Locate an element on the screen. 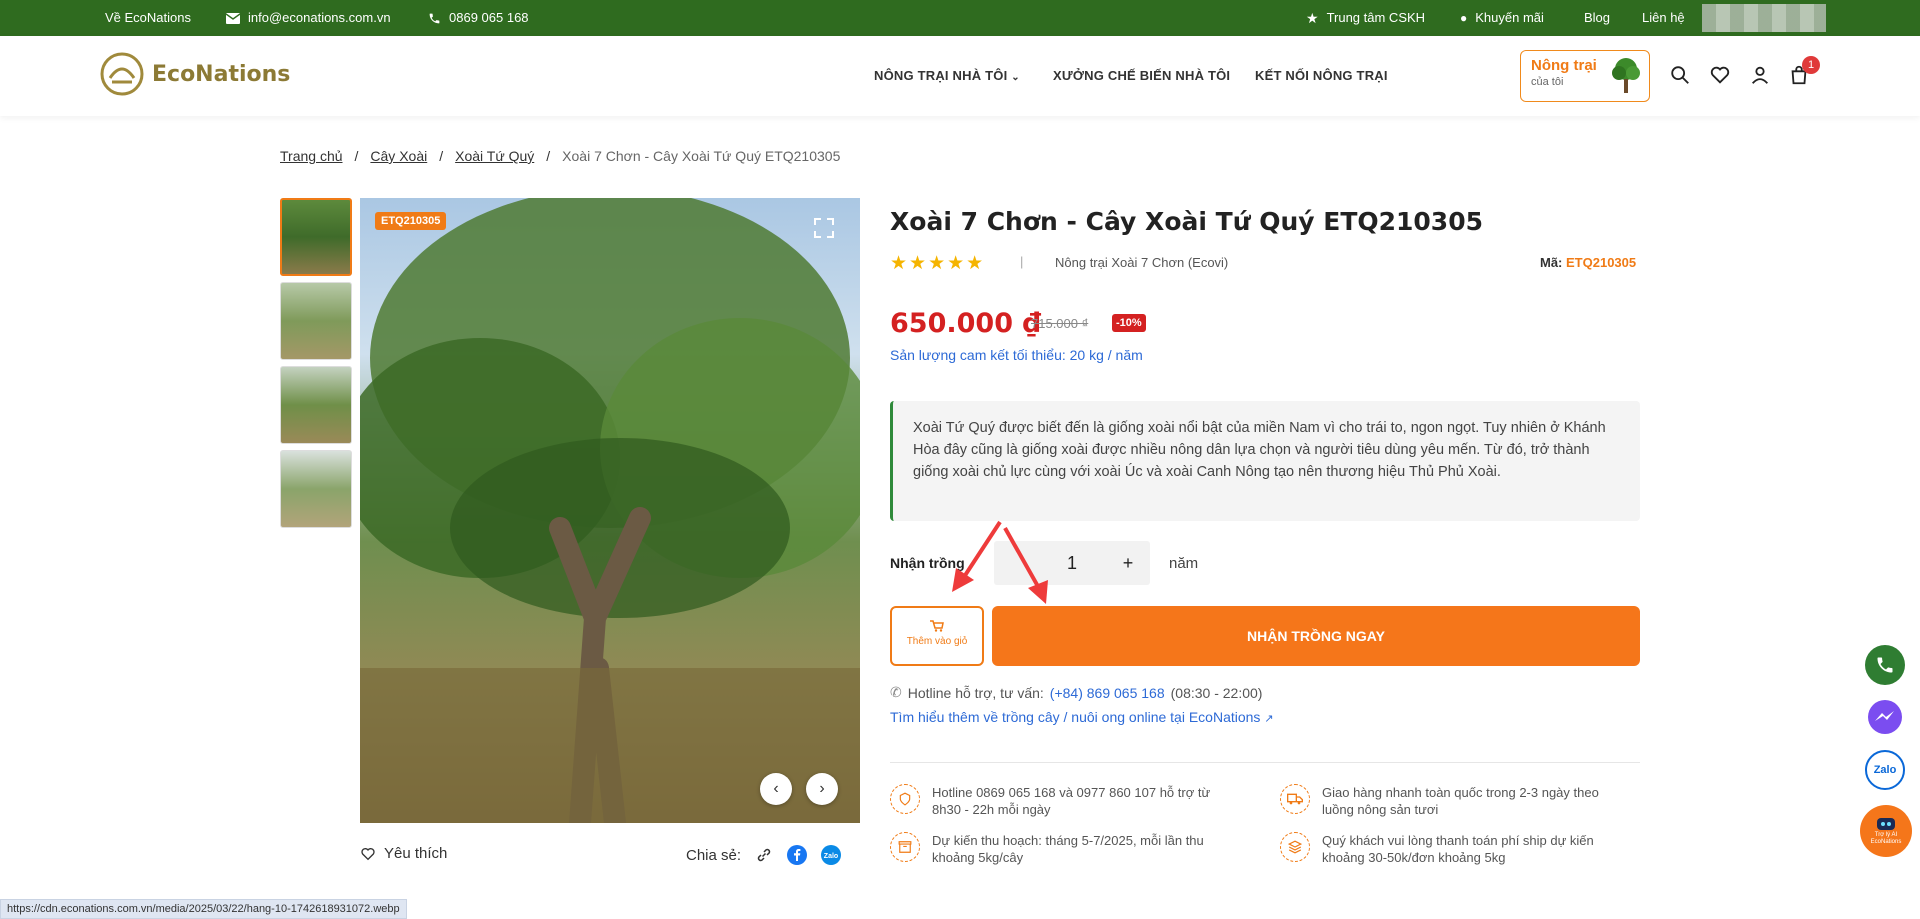  messenger-icon is located at coordinates (1885, 717).